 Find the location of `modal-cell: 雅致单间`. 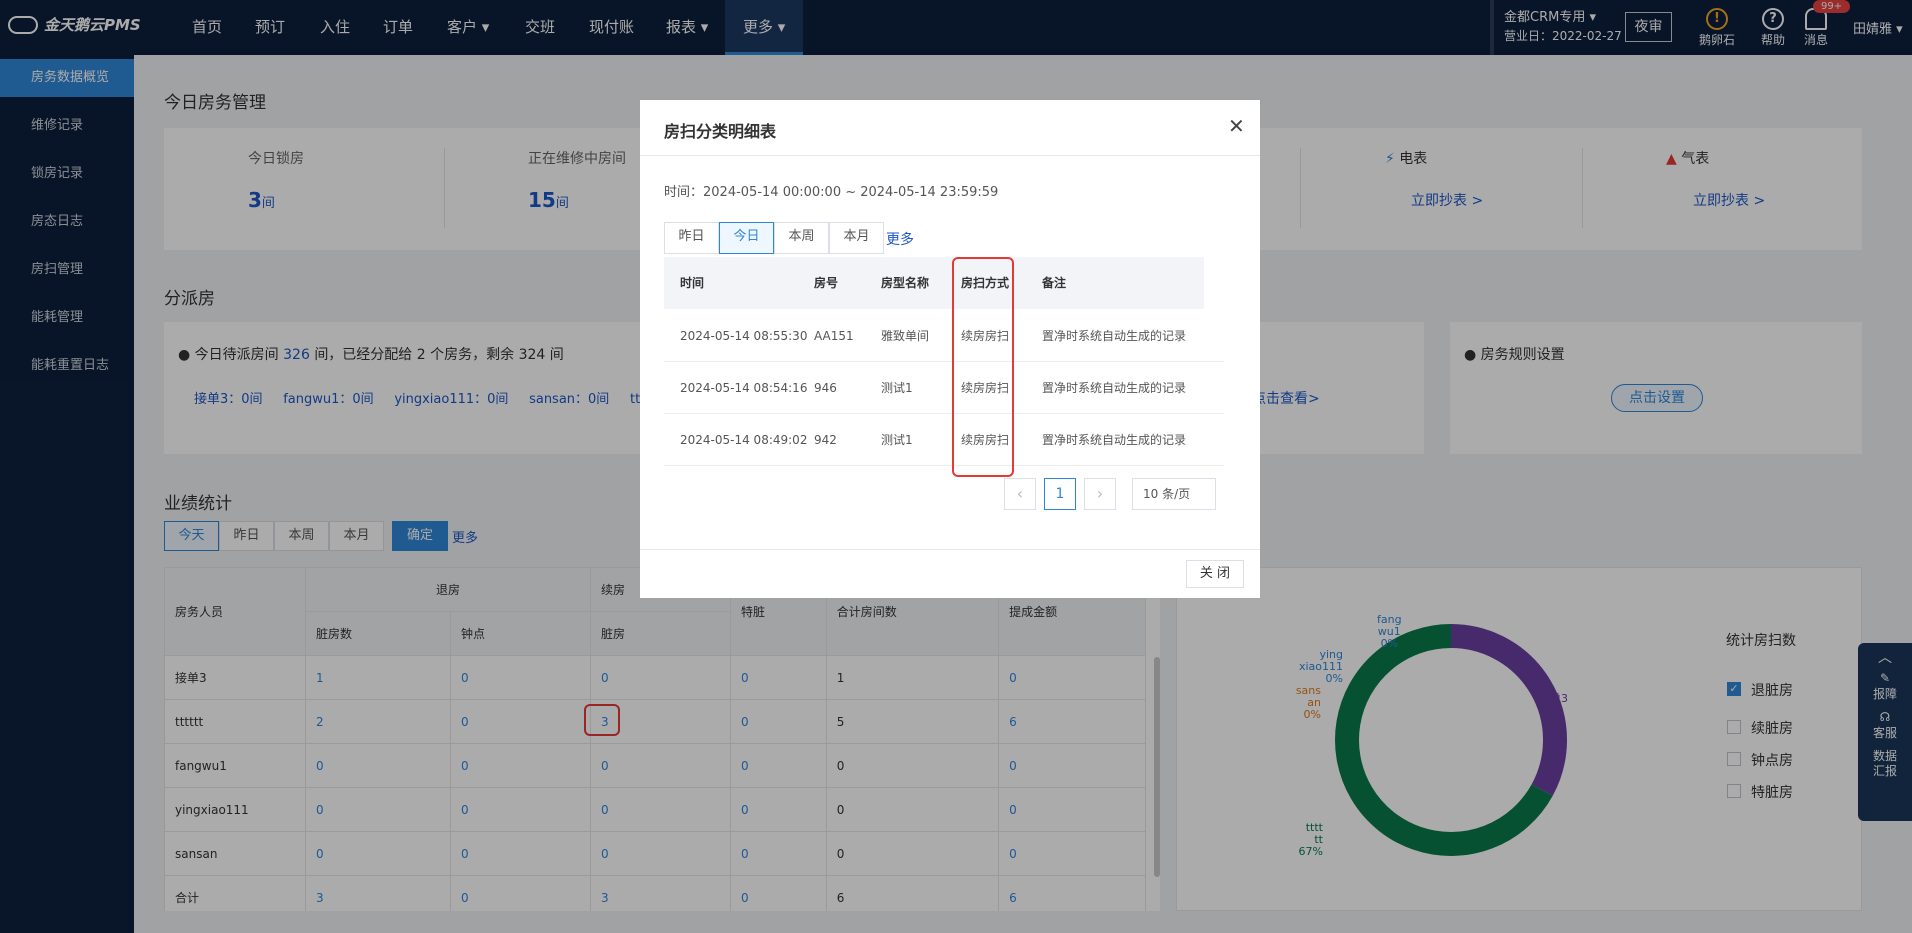

modal-cell: 雅致单间 is located at coordinates (905, 336).